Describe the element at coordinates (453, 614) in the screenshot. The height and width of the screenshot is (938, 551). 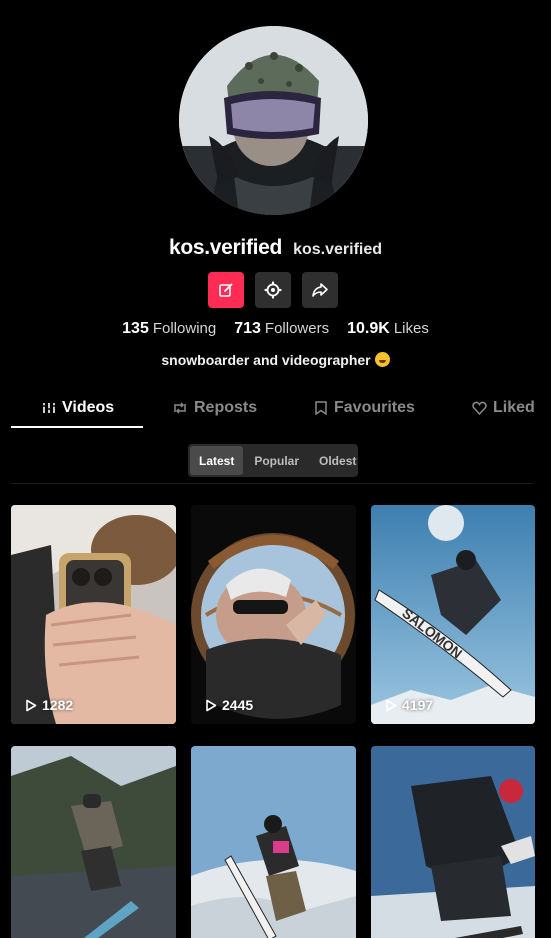
I see `video-thumbnail: SALOMON 4197` at that location.